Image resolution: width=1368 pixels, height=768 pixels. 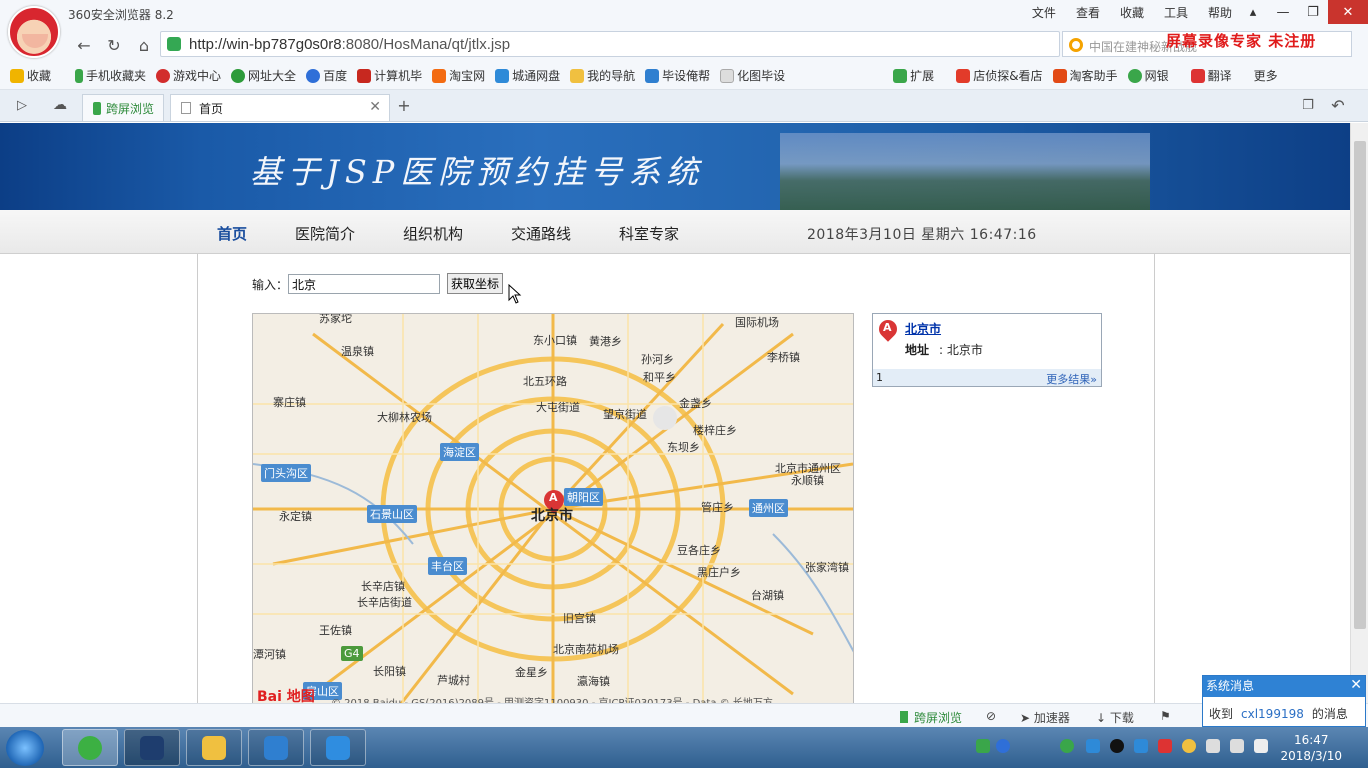 What do you see at coordinates (114, 45) in the screenshot?
I see `refresh-icon: ↻` at bounding box center [114, 45].